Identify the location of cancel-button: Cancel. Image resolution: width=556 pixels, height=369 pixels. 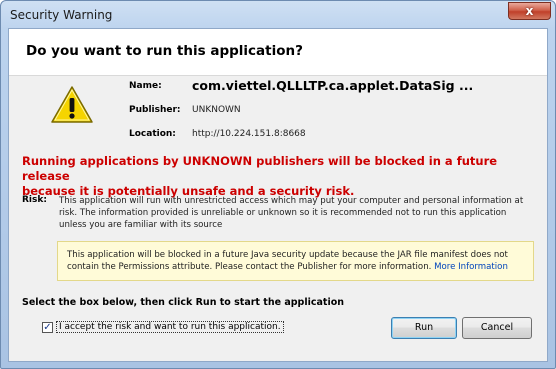
(497, 328).